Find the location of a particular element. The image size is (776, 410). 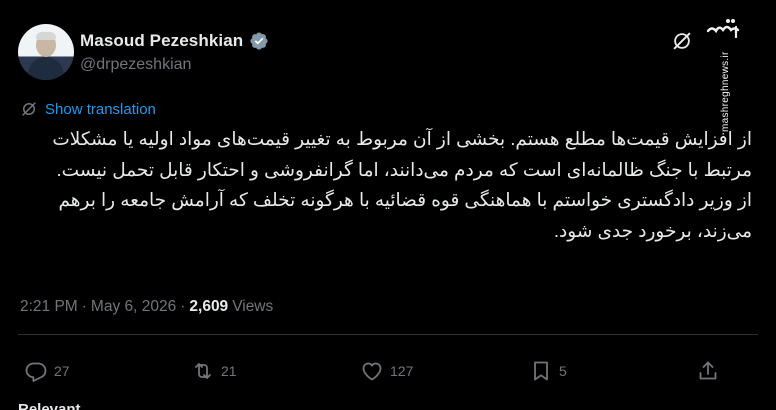

tweet-time: 2:21 PM is located at coordinates (49, 307).